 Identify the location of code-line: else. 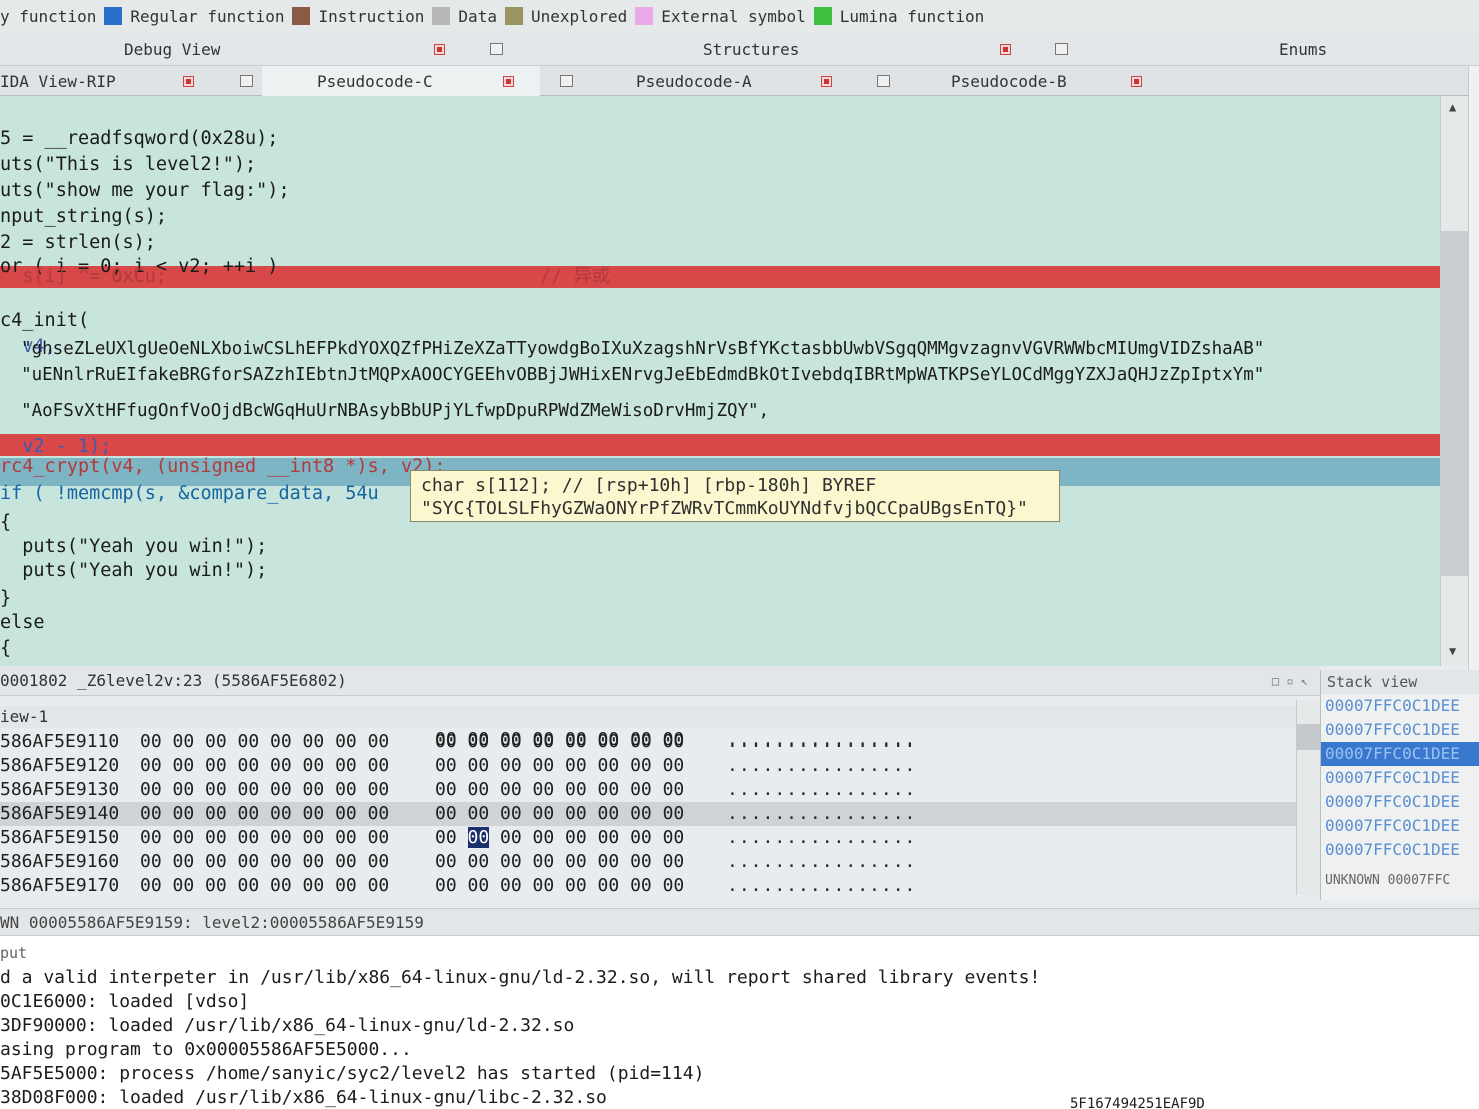
(22, 623).